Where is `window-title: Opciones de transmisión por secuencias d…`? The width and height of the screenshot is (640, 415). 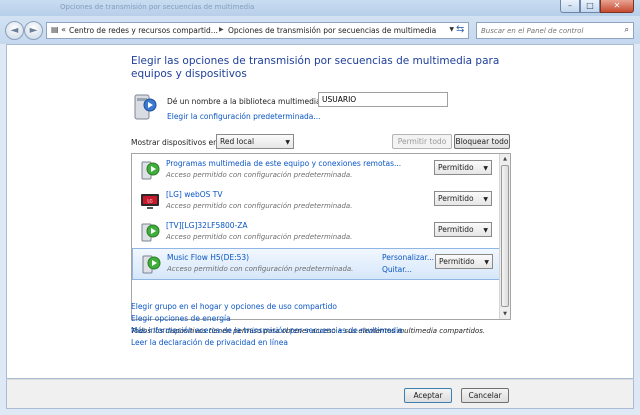
window-title: Opciones de transmisión por secuencias d… is located at coordinates (157, 7).